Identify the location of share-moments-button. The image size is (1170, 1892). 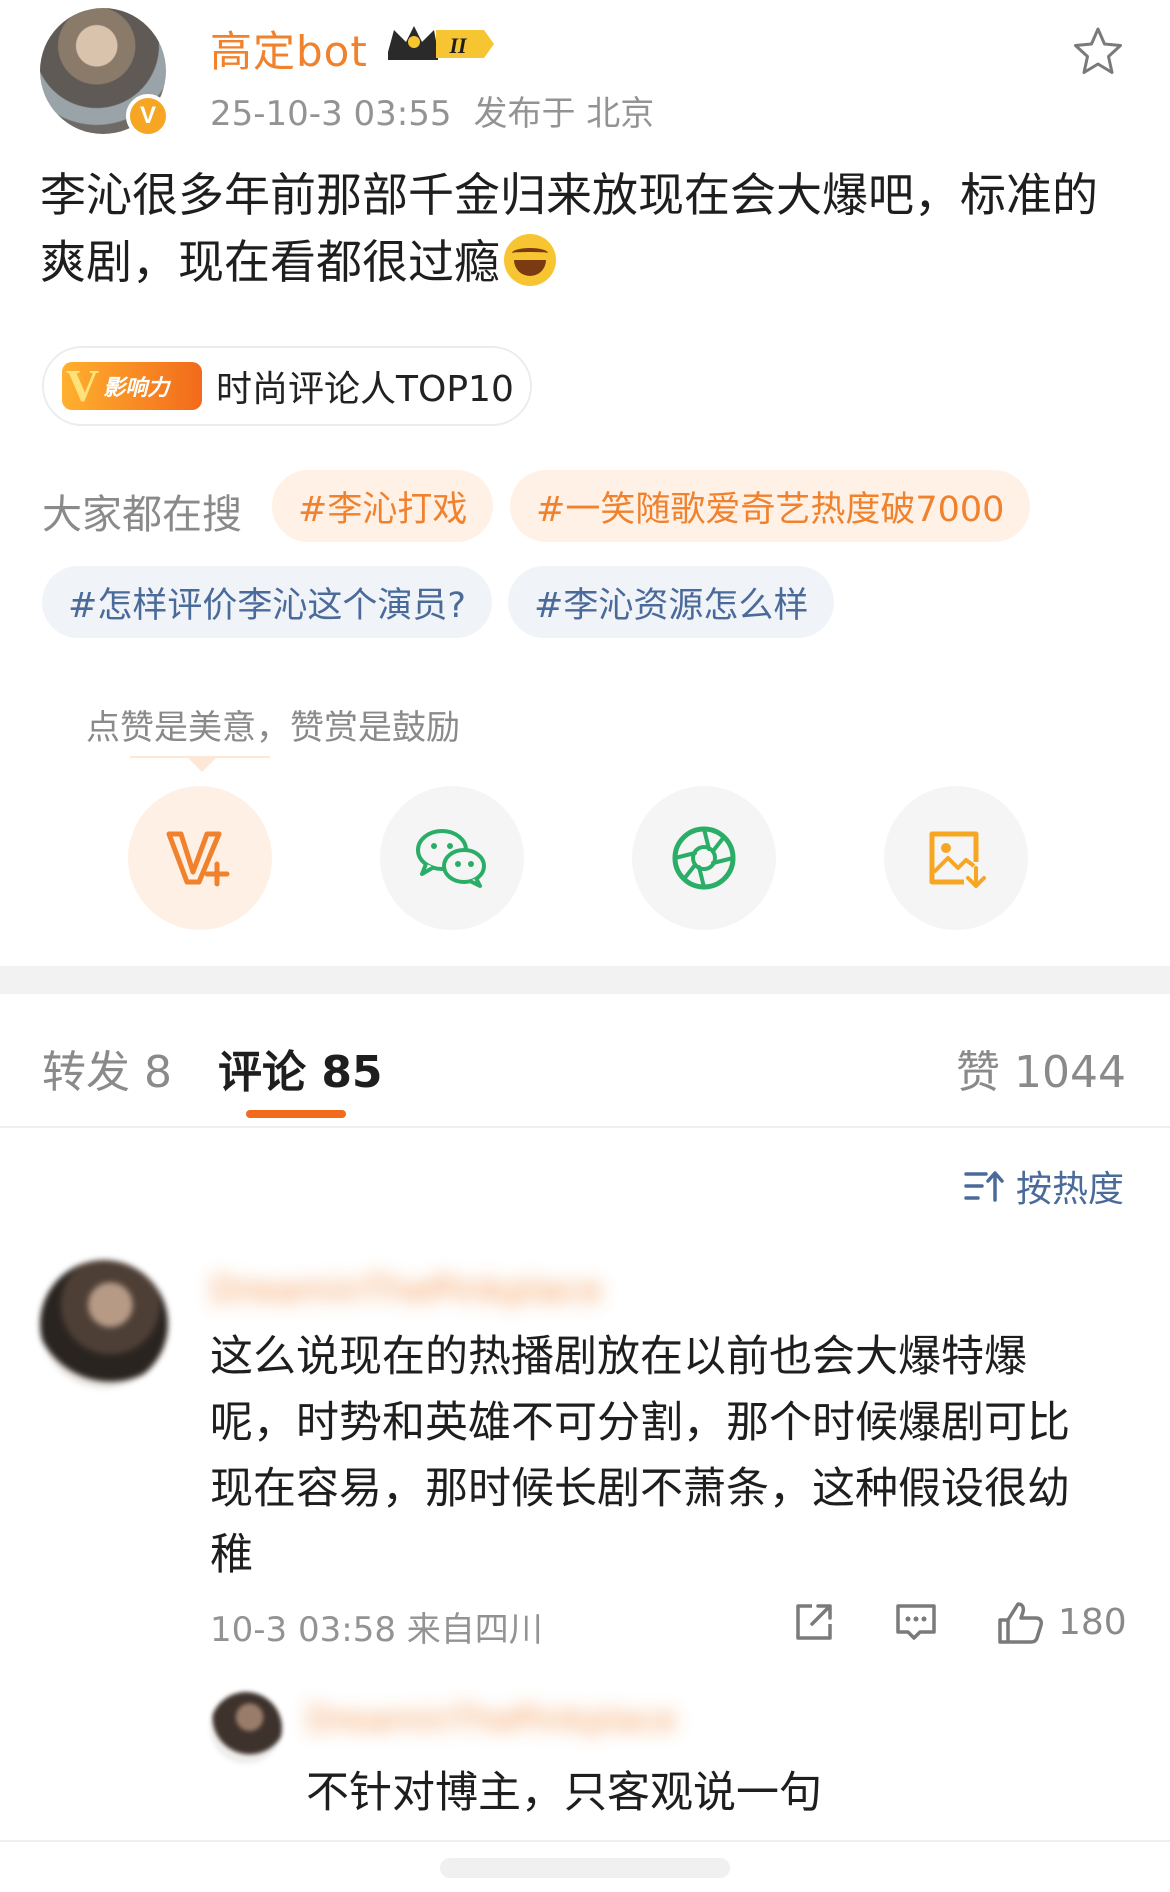
(704, 858).